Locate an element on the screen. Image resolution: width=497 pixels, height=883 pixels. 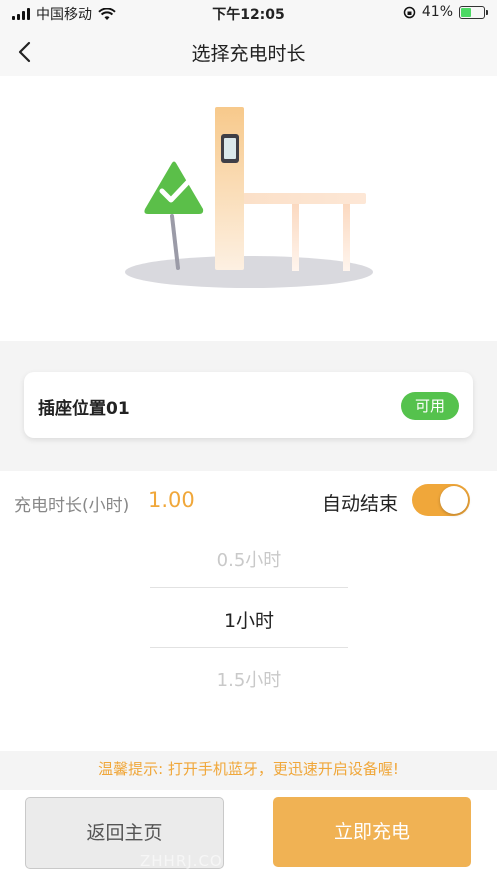
page-title: 选择充电时长 is located at coordinates (248, 54).